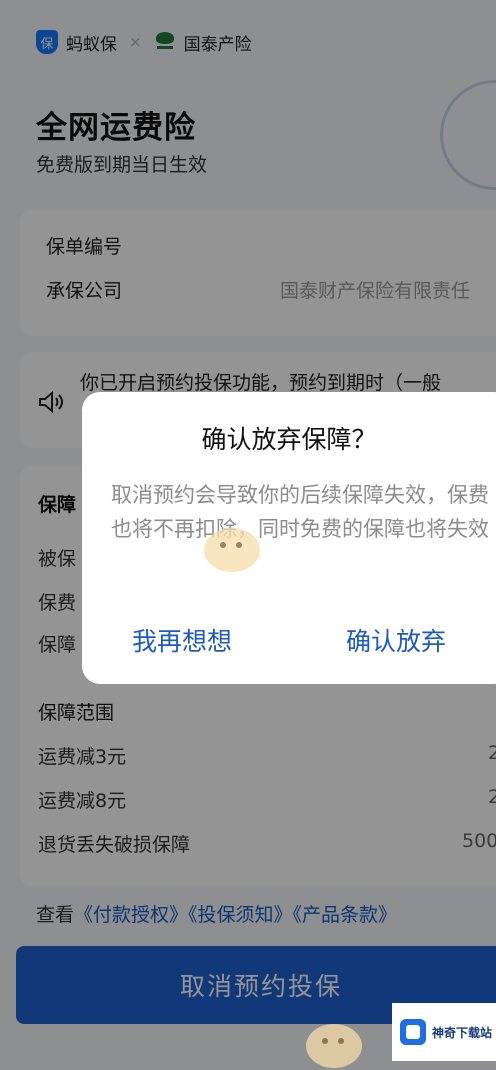 Image resolution: width=496 pixels, height=1070 pixels. What do you see at coordinates (462, 1032) in the screenshot?
I see `site-name: 神奇下载站` at bounding box center [462, 1032].